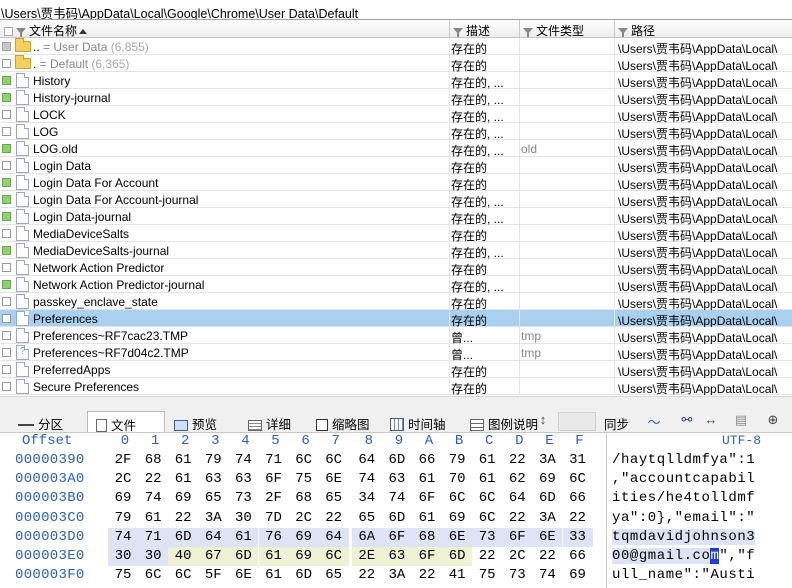 Image resolution: width=792 pixels, height=588 pixels. What do you see at coordinates (396, 131) in the screenshot?
I see `file-row: LOG 存在的, ... \Users\贾韦码\AppData\Local\` at bounding box center [396, 131].